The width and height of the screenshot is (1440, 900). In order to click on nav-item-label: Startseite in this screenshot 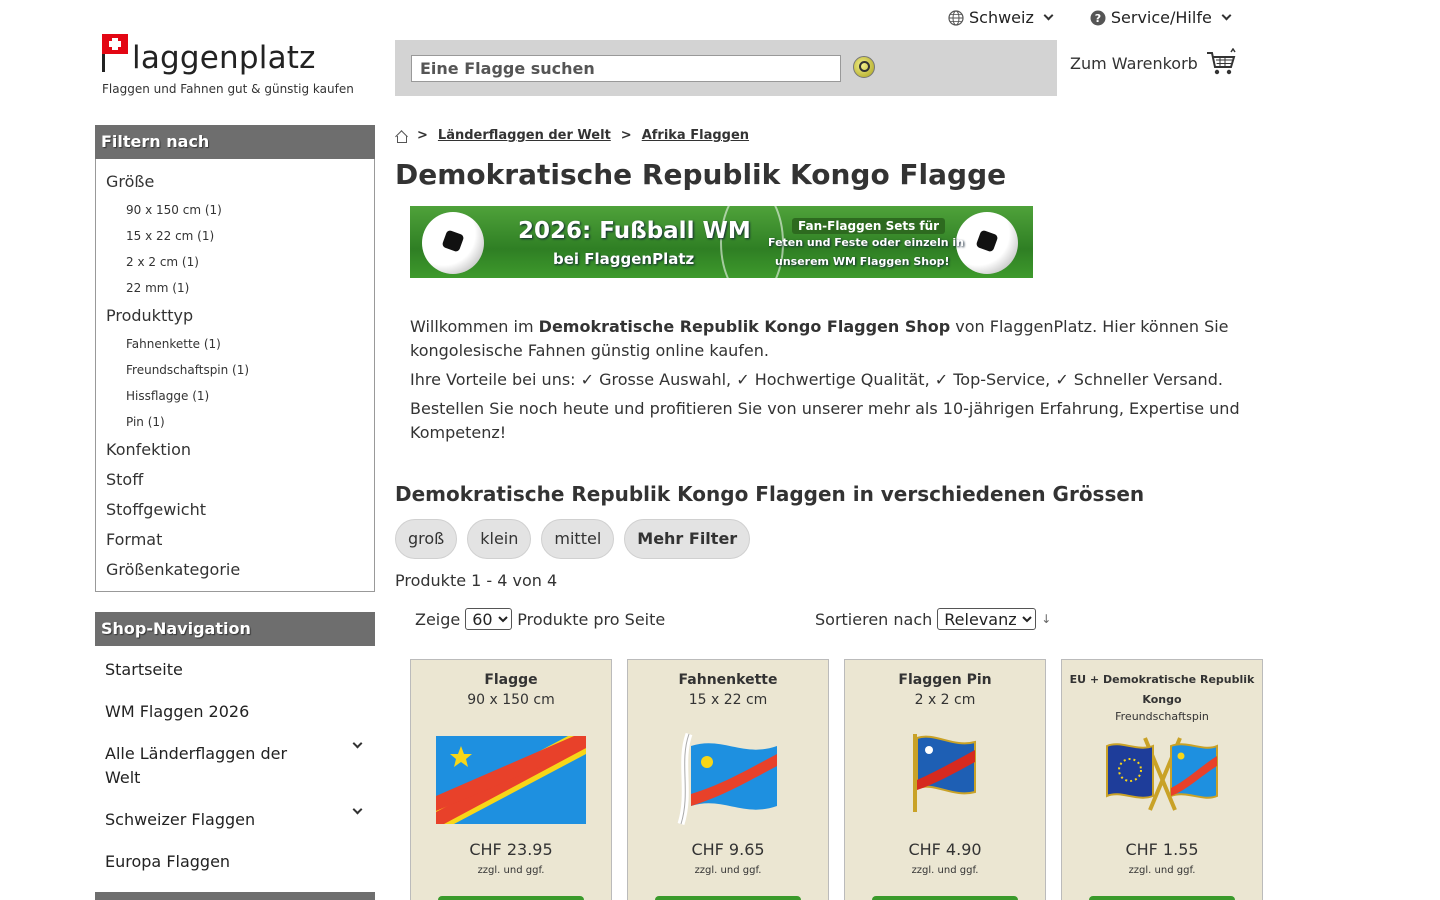, I will do `click(144, 669)`.